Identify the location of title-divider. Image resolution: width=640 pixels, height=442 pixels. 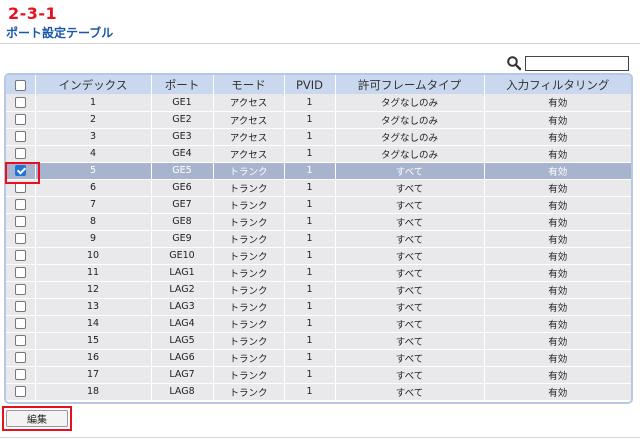
(320, 43).